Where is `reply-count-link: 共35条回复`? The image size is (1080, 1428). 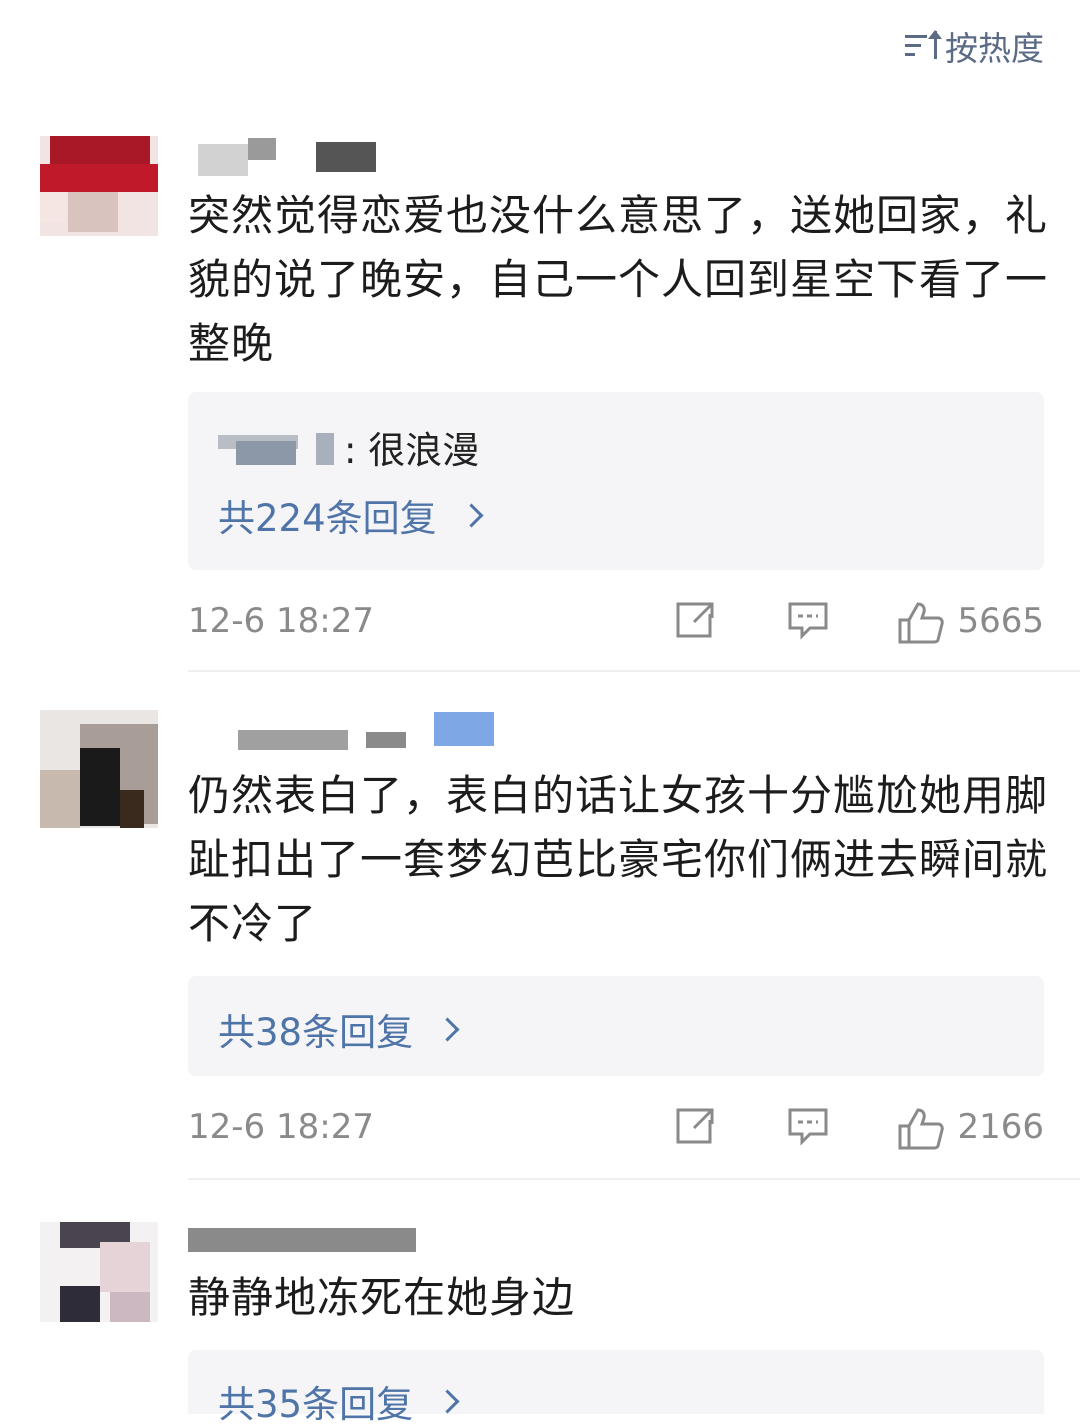 reply-count-link: 共35条回复 is located at coordinates (339, 1401).